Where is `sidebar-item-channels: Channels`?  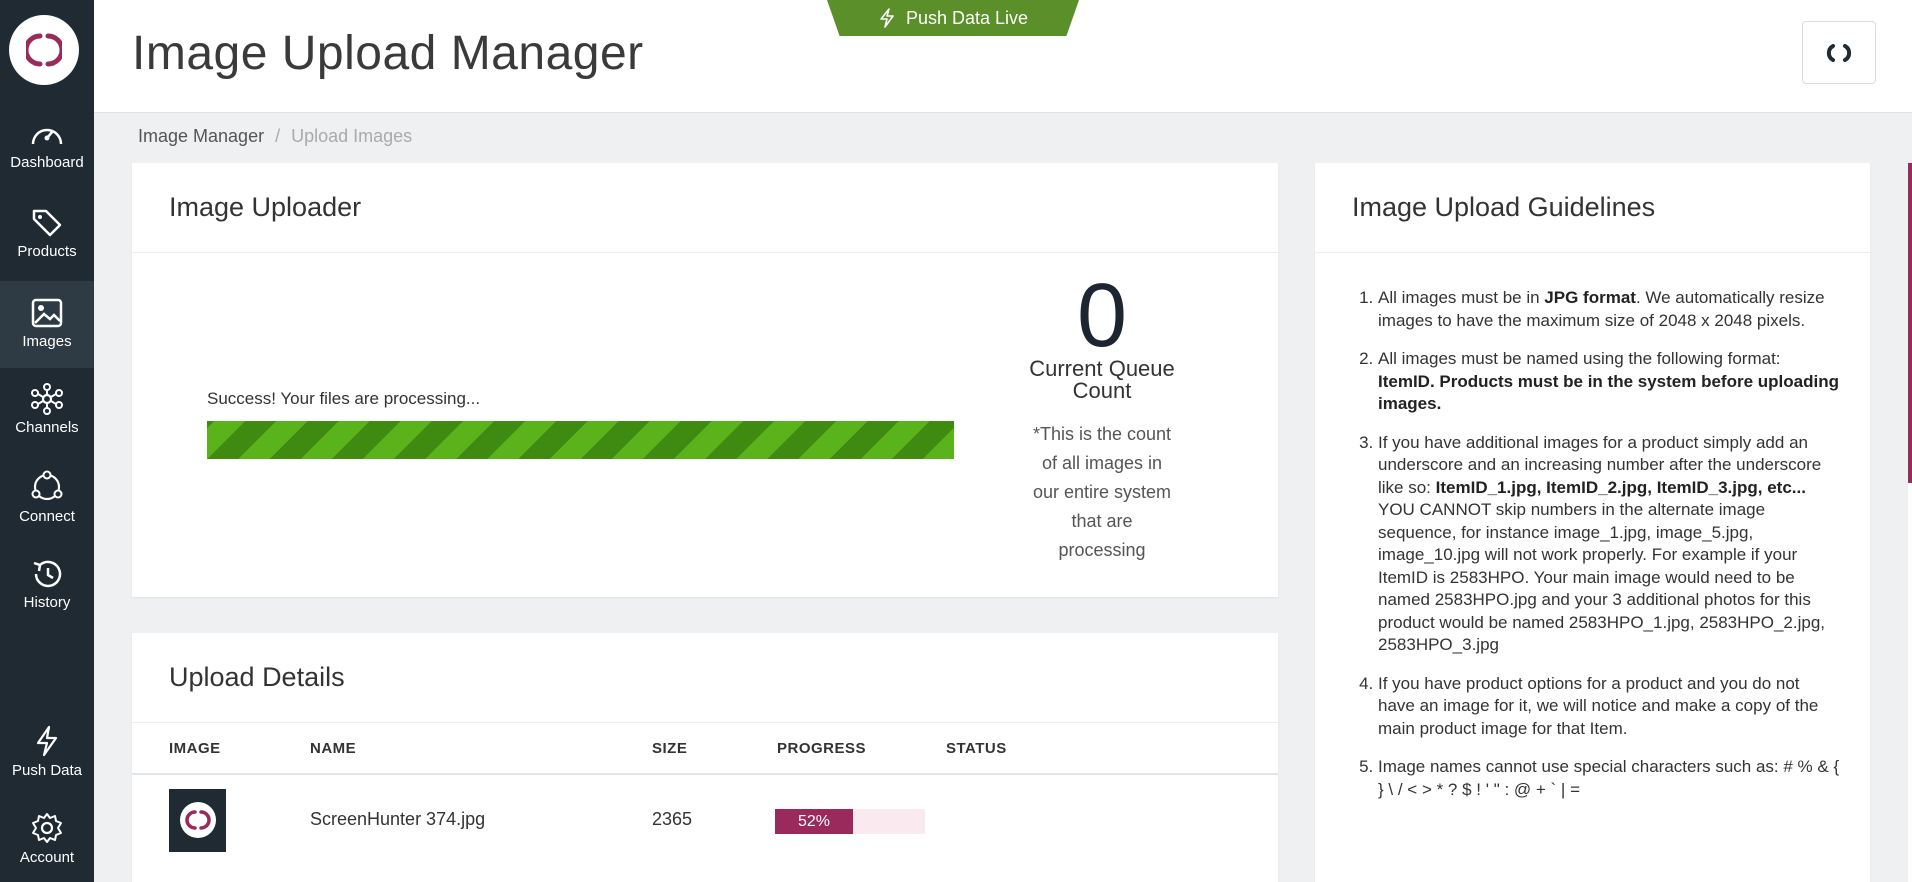
sidebar-item-channels: Channels is located at coordinates (47, 425).